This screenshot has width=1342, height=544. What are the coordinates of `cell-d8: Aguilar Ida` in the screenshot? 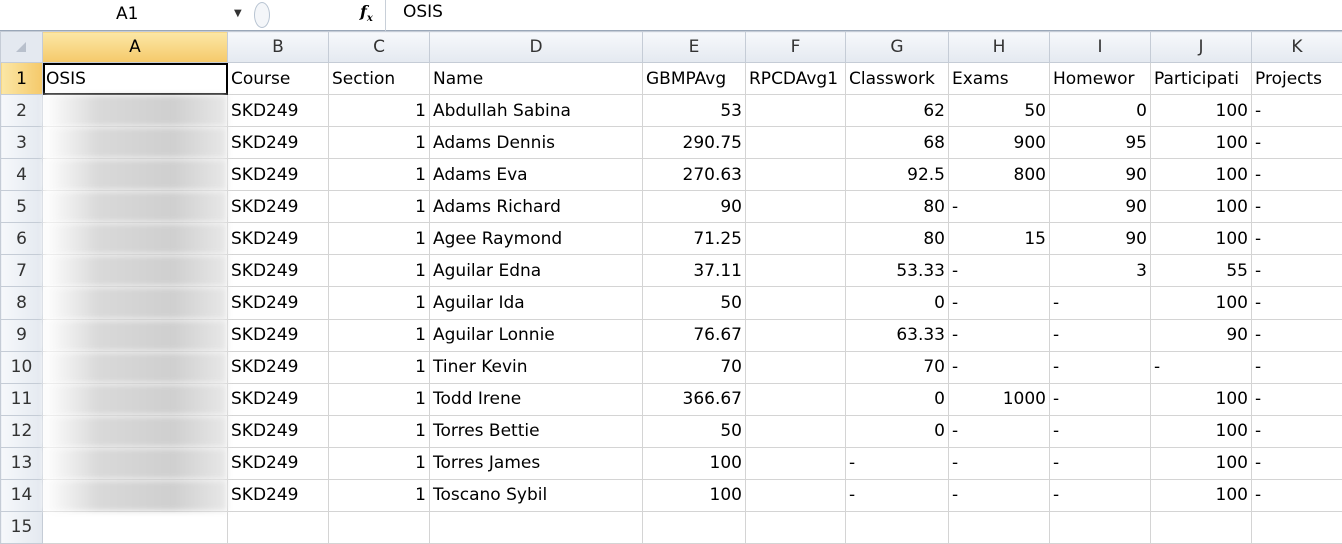 It's located at (536, 303).